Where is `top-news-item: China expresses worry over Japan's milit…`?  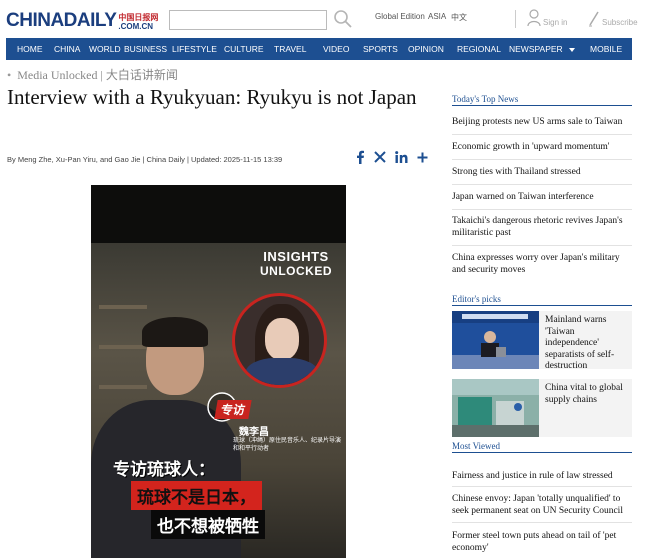
top-news-item: China expresses worry over Japan's milit… is located at coordinates (543, 264).